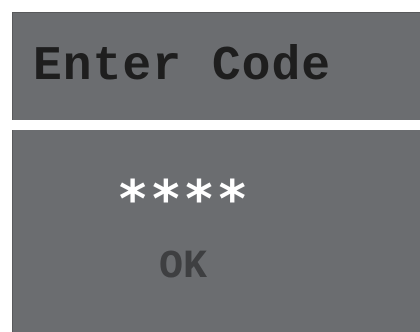 This screenshot has width=420, height=332. What do you see at coordinates (182, 67) in the screenshot?
I see `page-title: Enter Code` at bounding box center [182, 67].